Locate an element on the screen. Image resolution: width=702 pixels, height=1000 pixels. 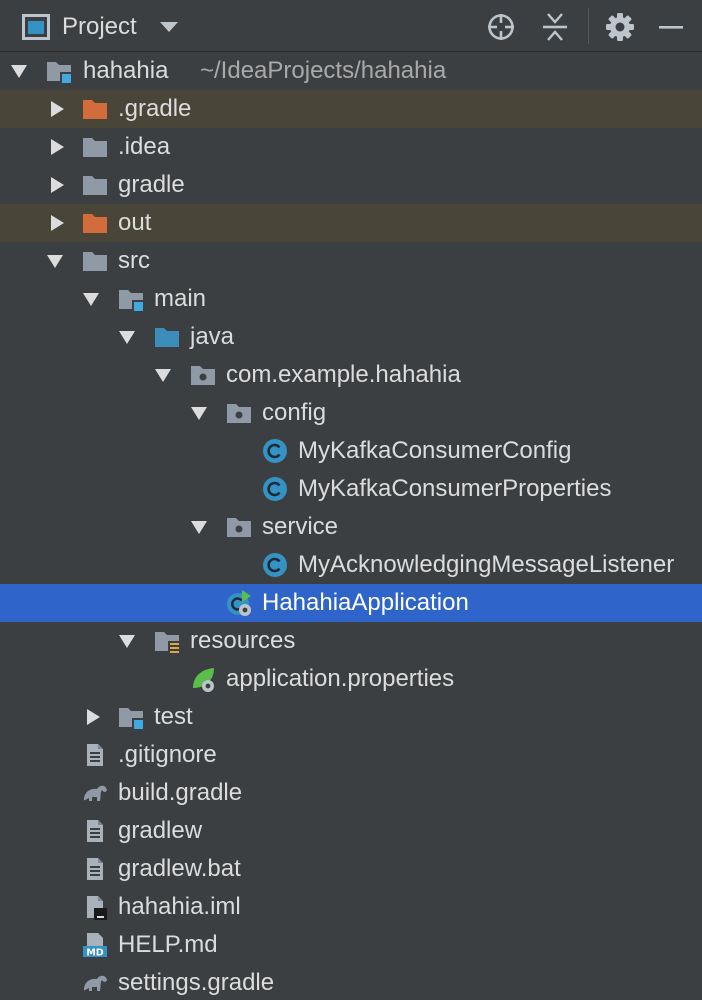
node-label: application.properties is located at coordinates (340, 678).